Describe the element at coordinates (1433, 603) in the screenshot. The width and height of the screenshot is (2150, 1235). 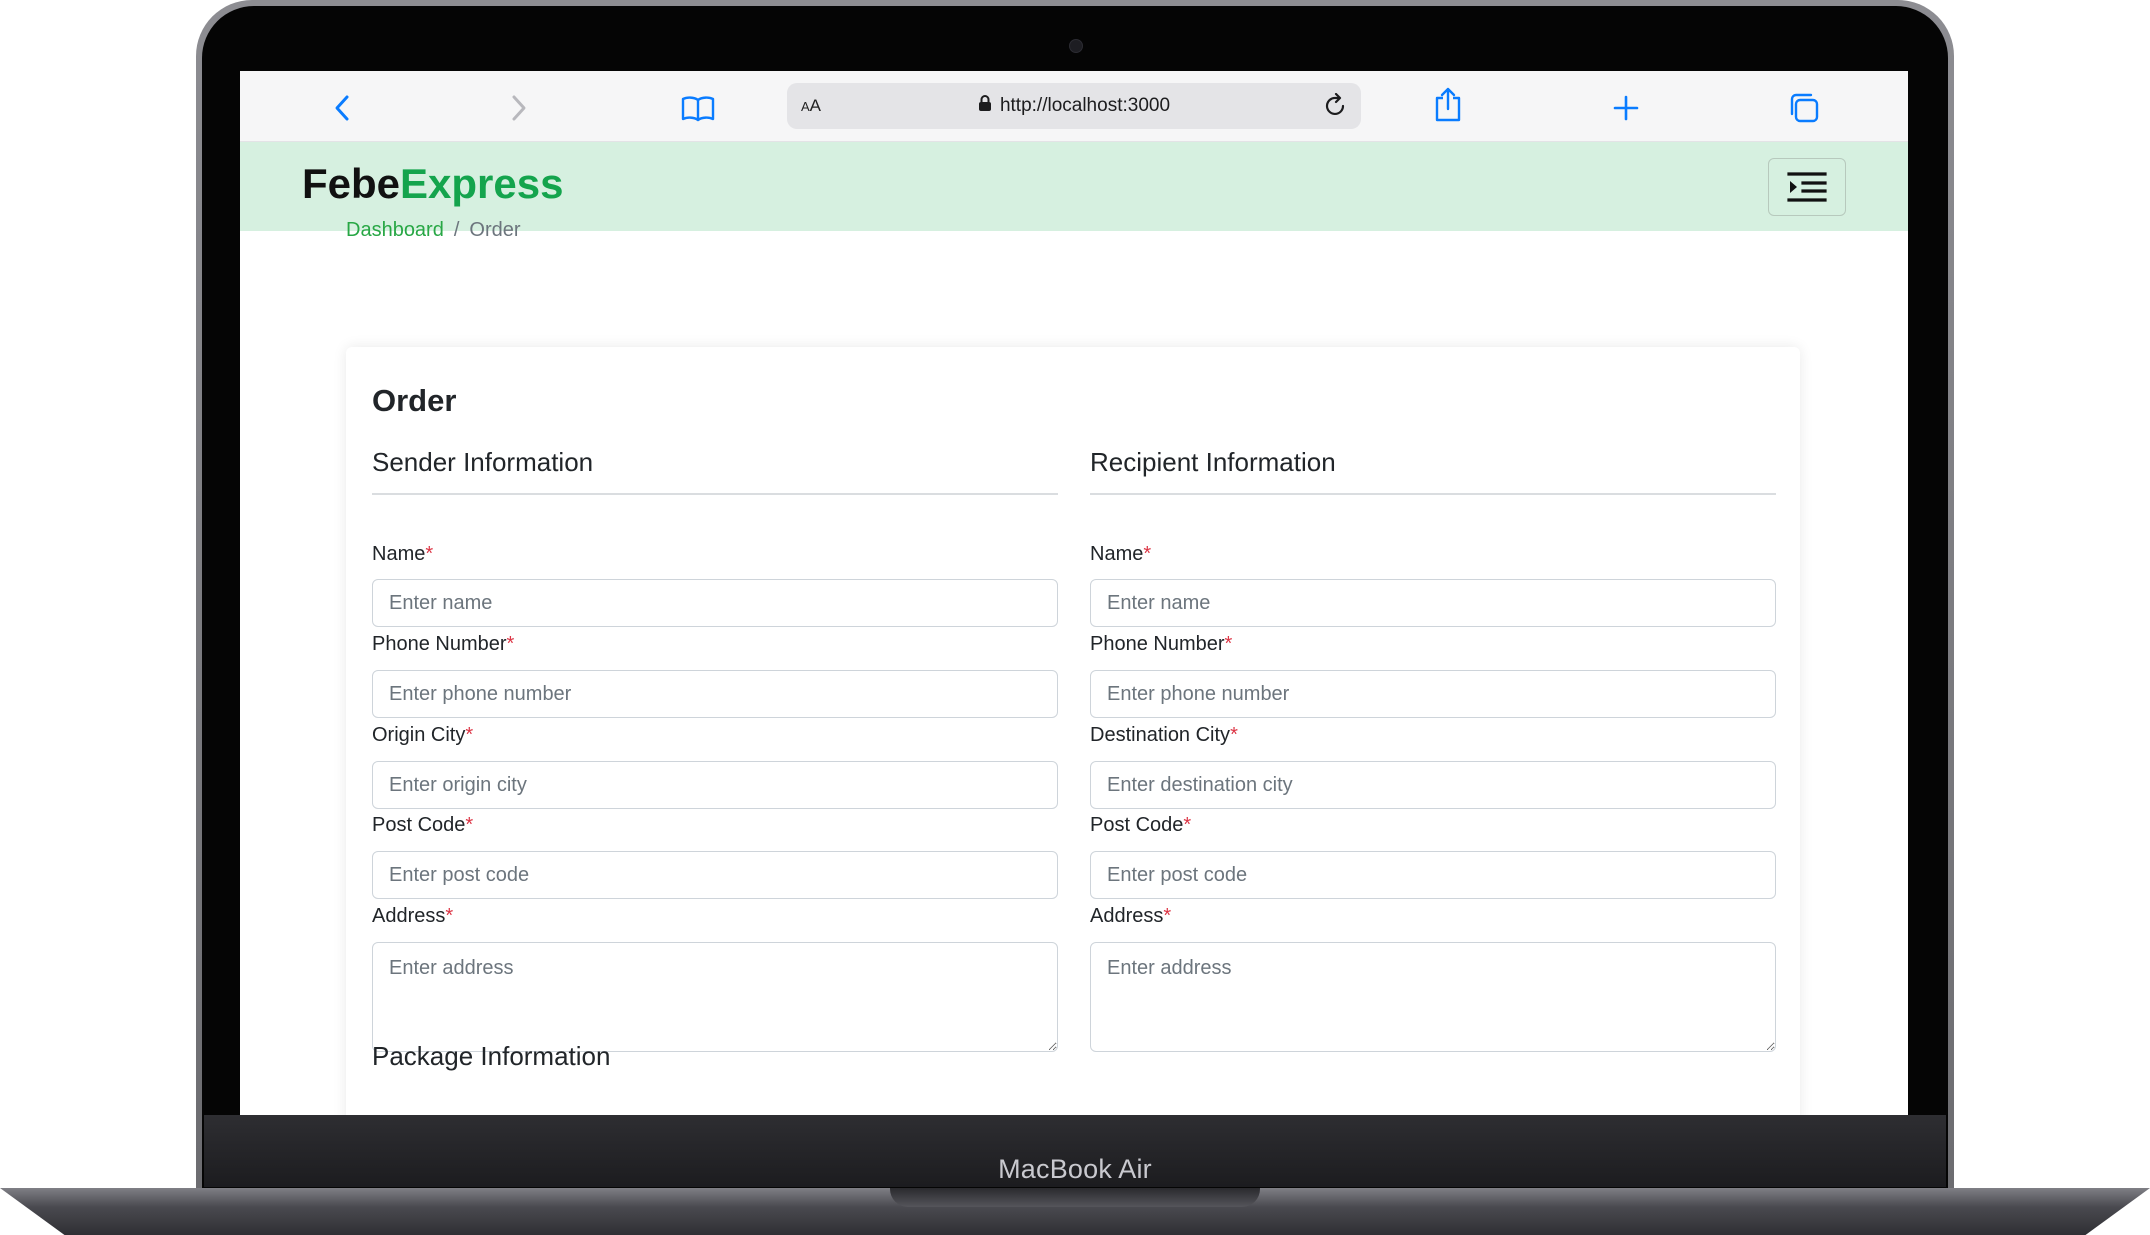
I see `recipient-name-input` at that location.